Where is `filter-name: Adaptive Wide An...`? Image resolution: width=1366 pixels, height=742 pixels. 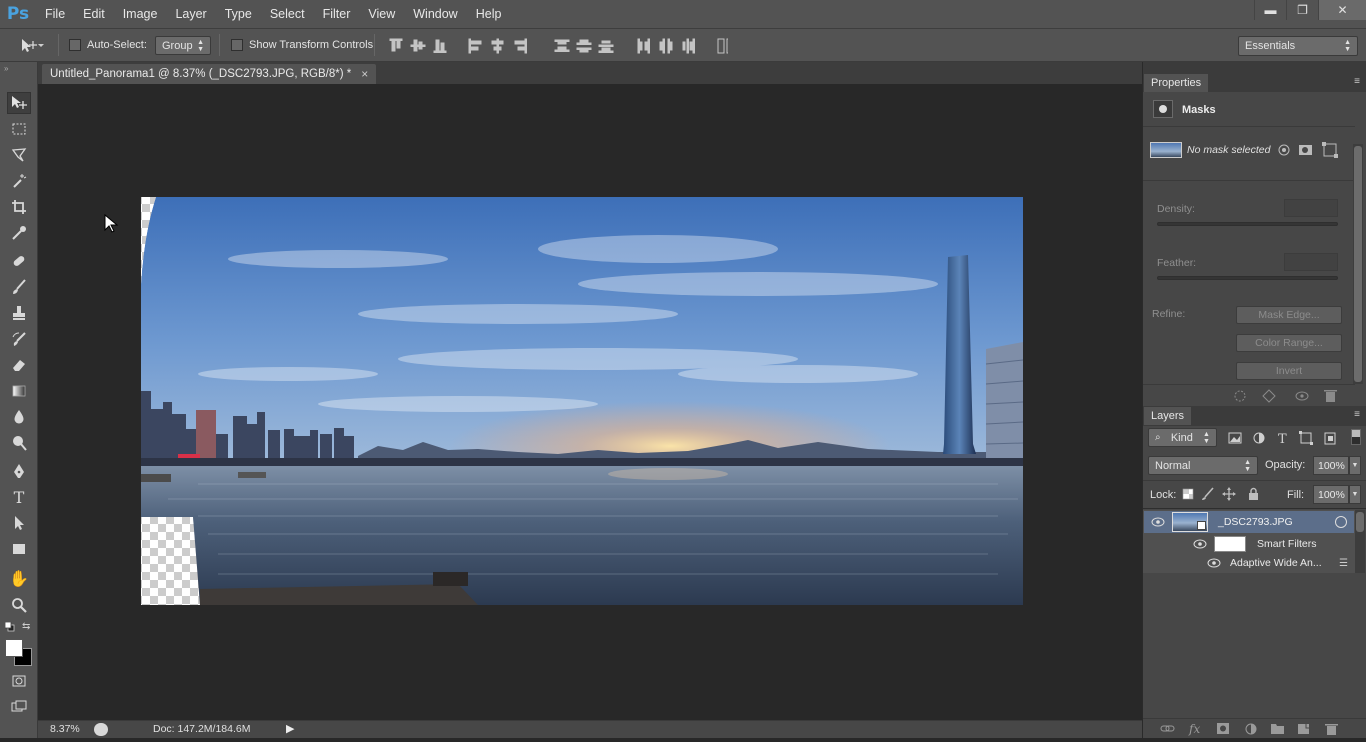
filter-name: Adaptive Wide An... is located at coordinates (1276, 563).